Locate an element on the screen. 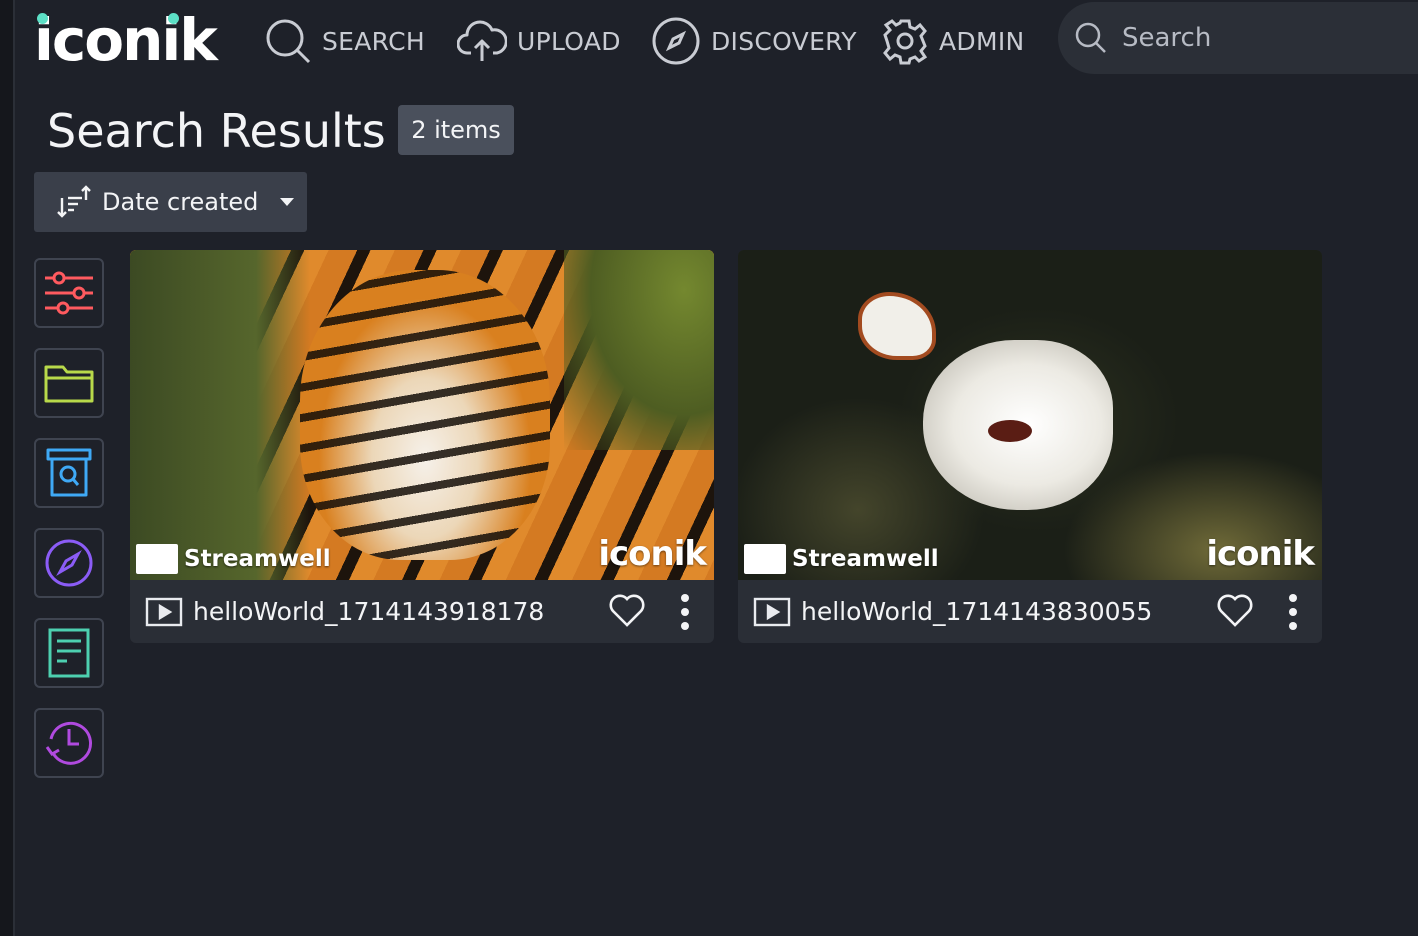 The height and width of the screenshot is (936, 1418). frogfish-fin is located at coordinates (897, 326).